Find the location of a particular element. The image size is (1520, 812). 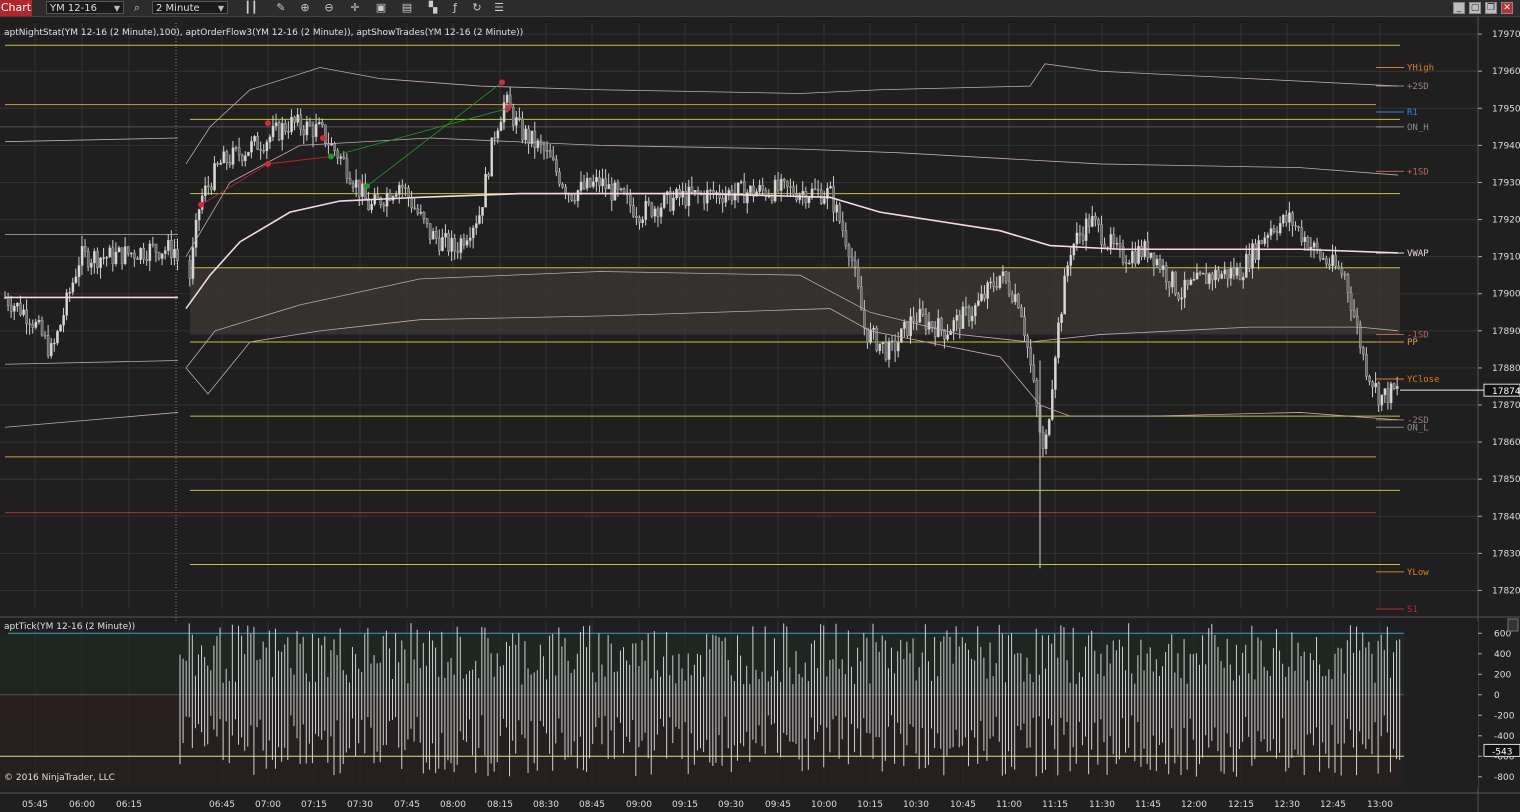

interval-select: 2 Minute ▼ is located at coordinates (190, 7).